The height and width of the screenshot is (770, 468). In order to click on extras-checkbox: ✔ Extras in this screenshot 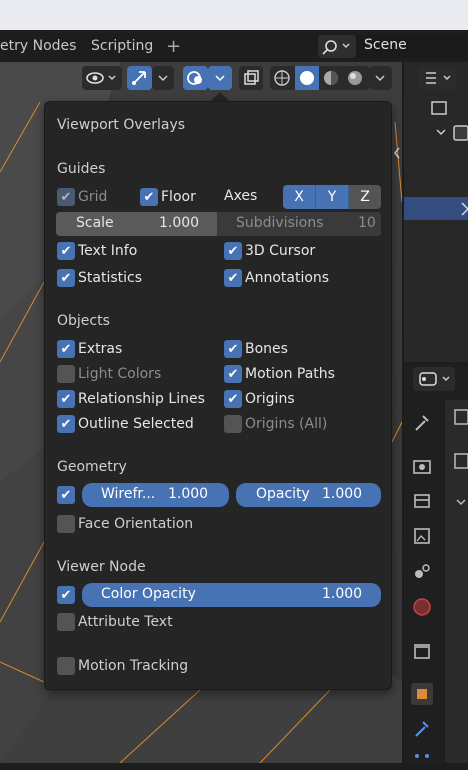, I will do `click(89, 349)`.